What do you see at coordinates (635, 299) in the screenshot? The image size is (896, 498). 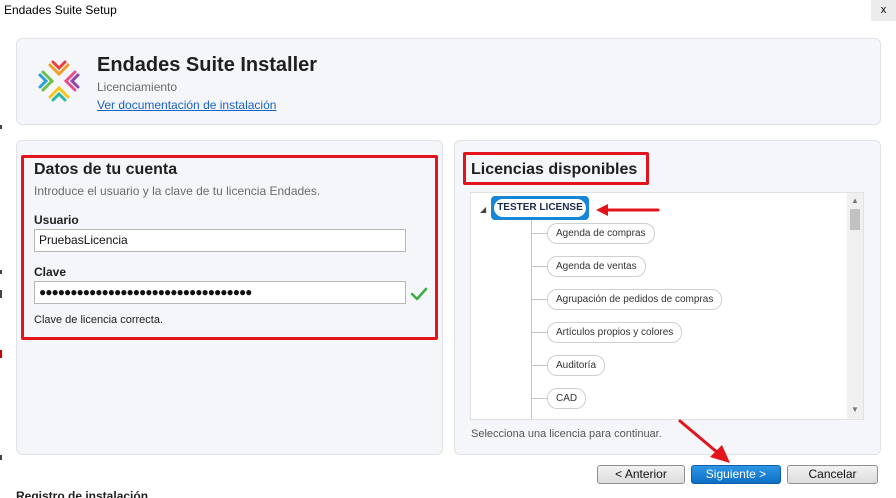 I see `tree-item: Agrupación de pedidos de compras` at bounding box center [635, 299].